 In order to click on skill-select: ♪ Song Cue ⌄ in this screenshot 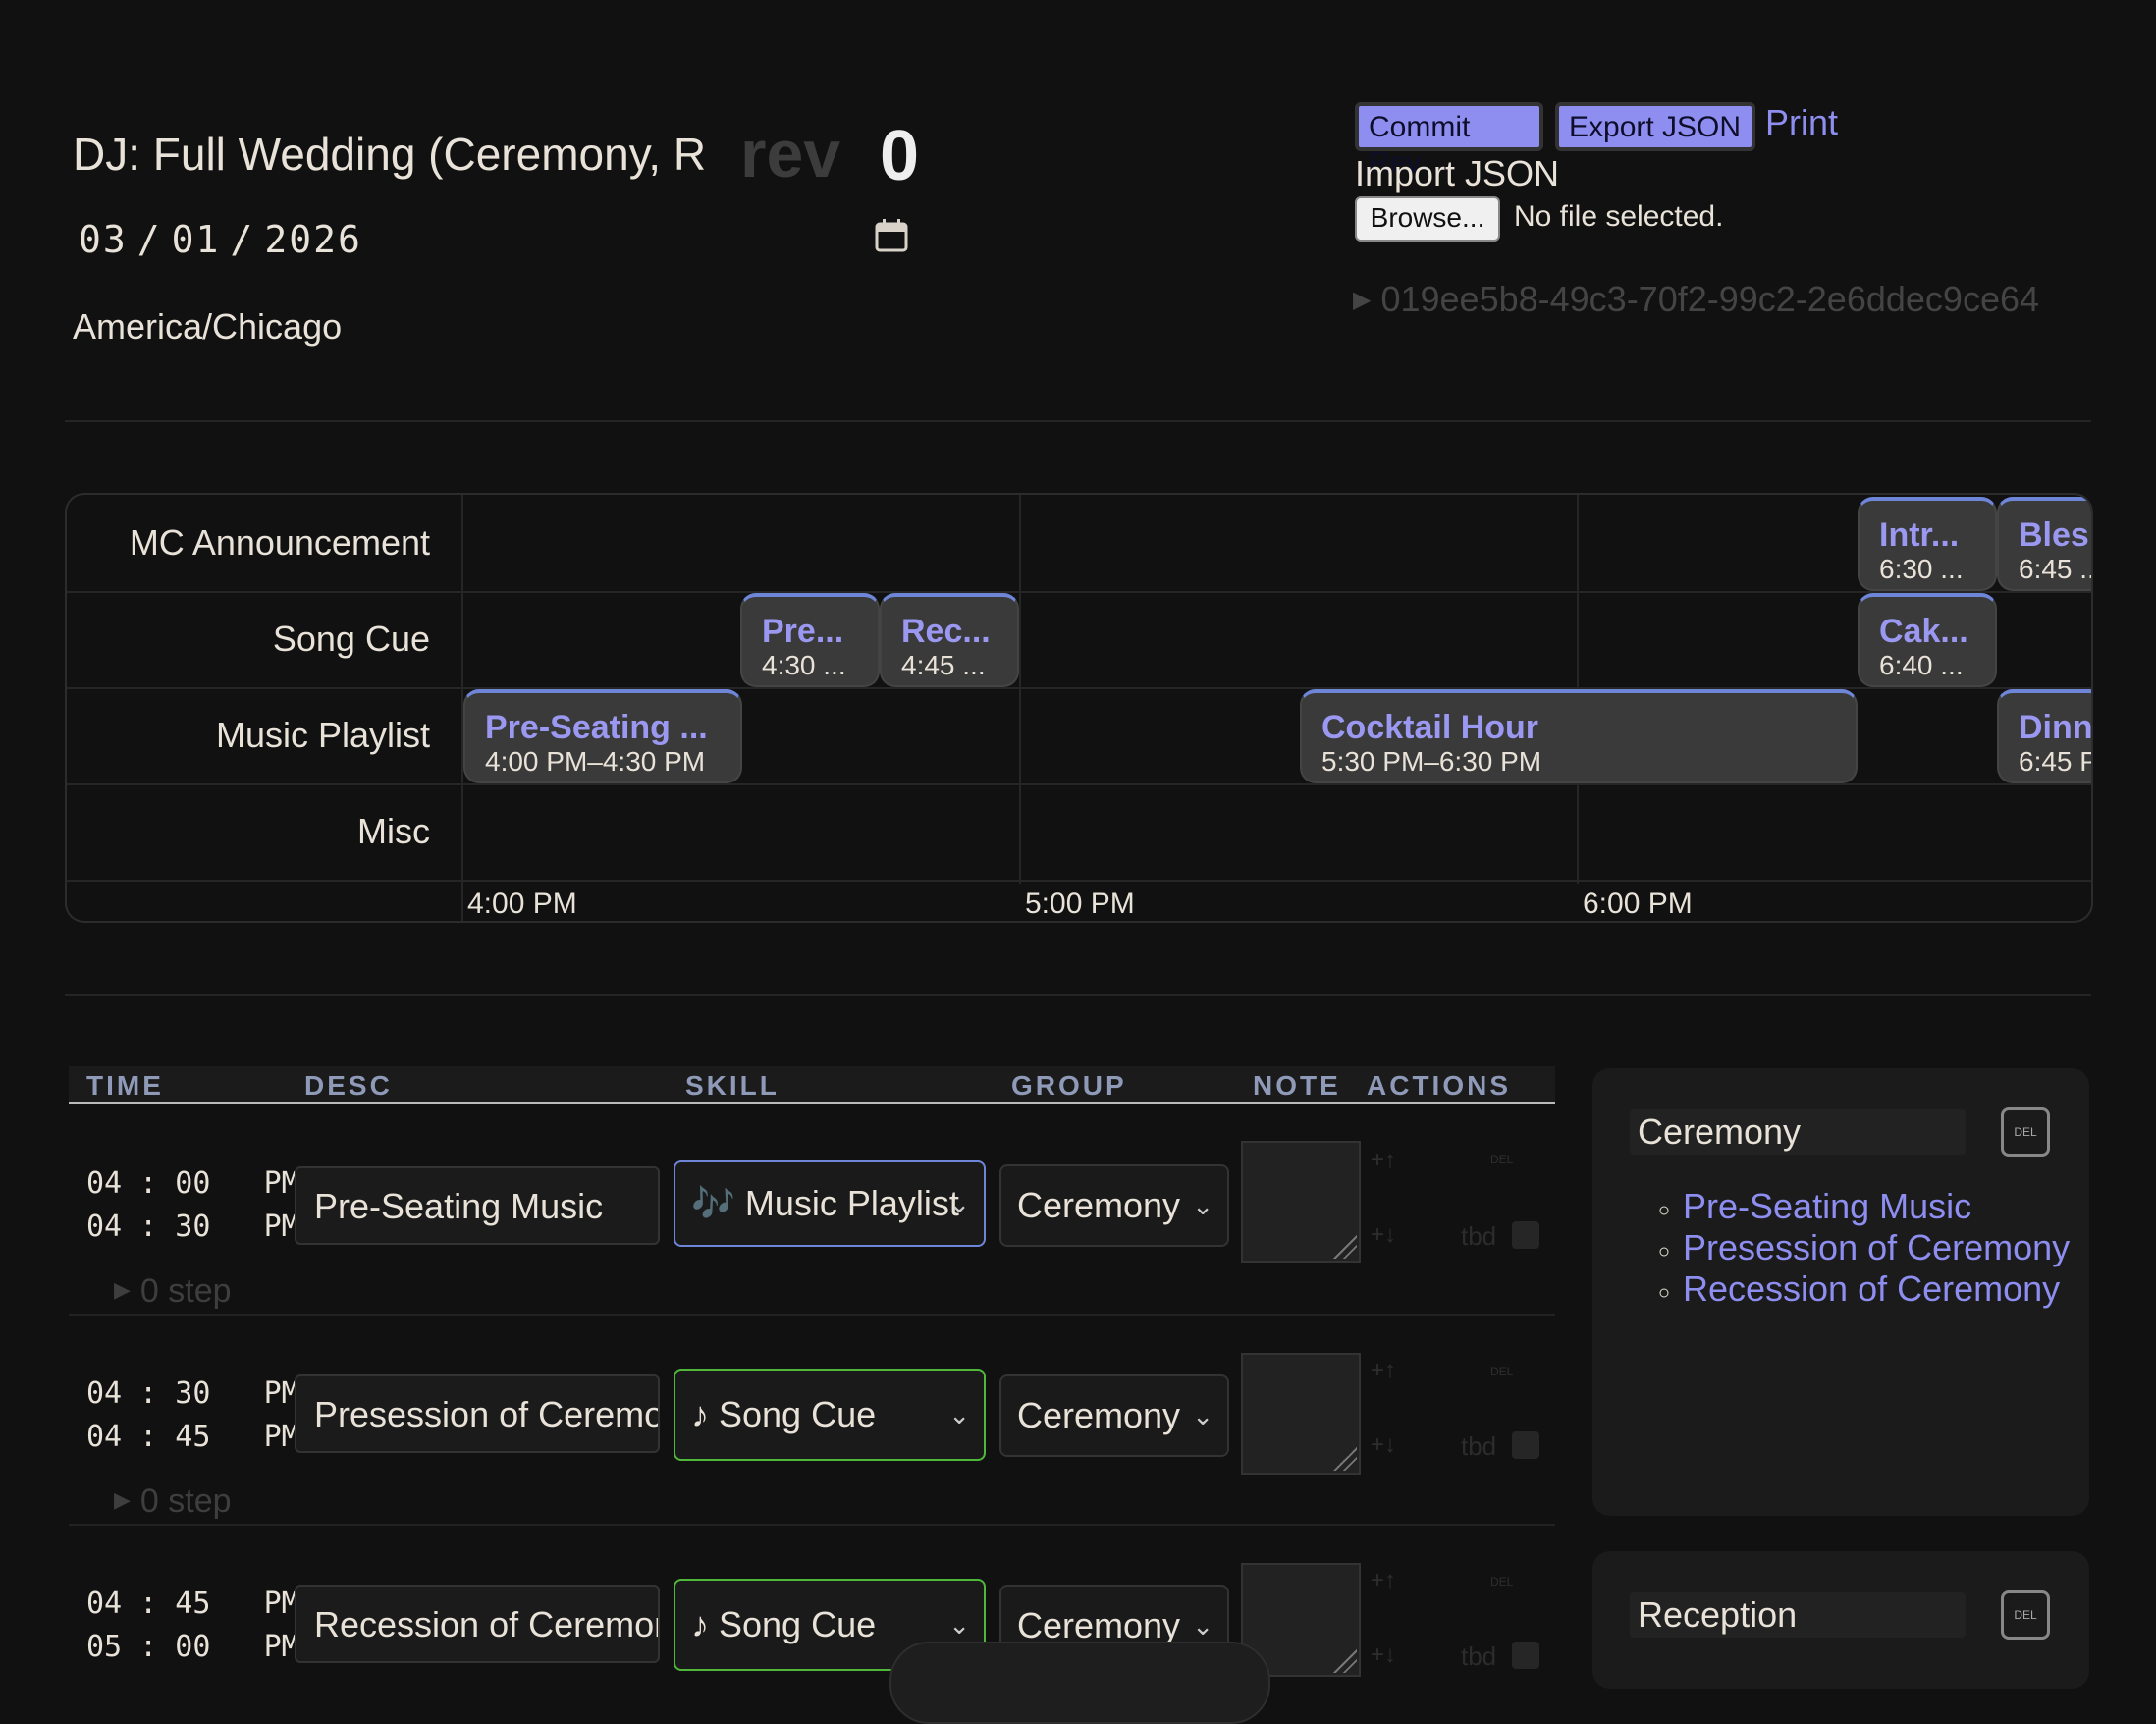, I will do `click(830, 1415)`.